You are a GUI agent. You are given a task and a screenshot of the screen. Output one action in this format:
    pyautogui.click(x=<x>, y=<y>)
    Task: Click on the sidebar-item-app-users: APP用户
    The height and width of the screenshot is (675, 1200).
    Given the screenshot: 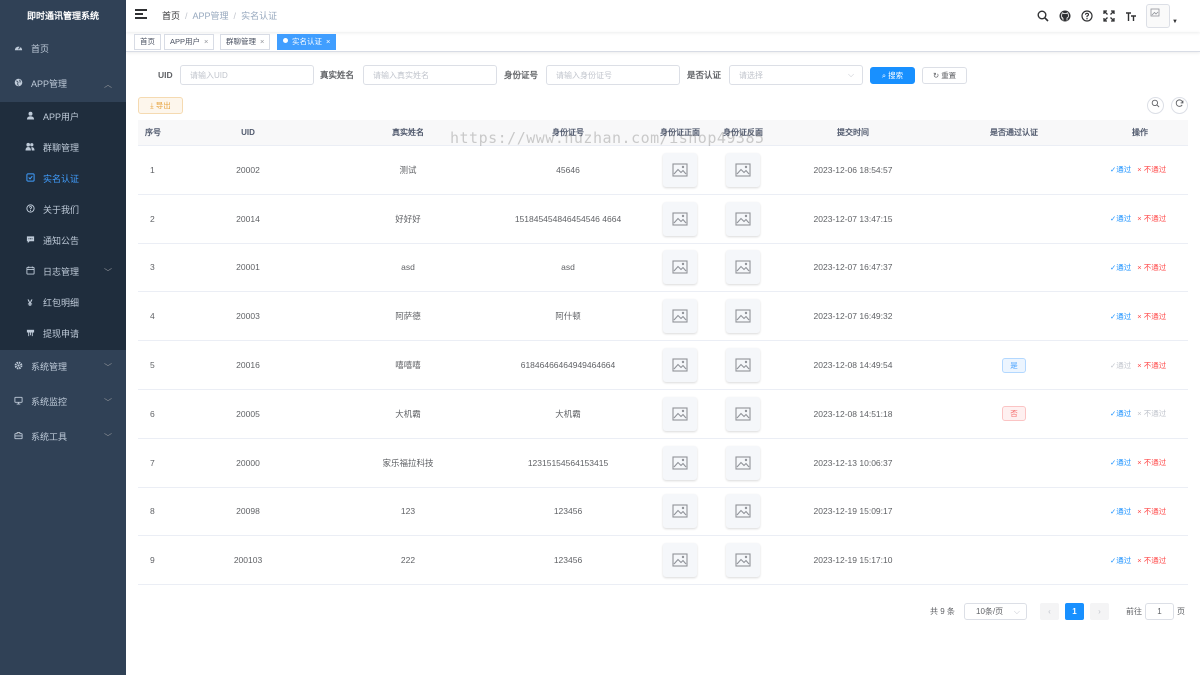 What is the action you would take?
    pyautogui.click(x=63, y=117)
    